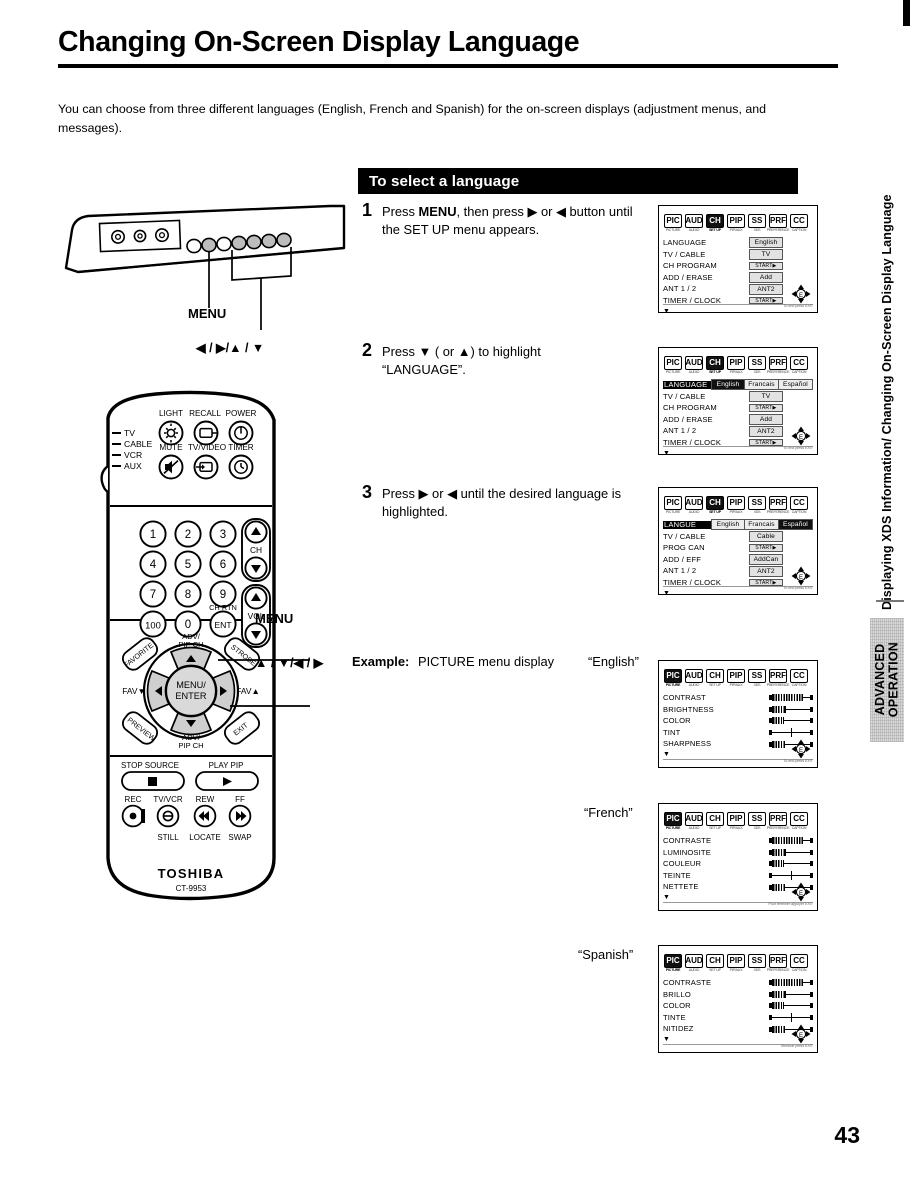 The height and width of the screenshot is (1185, 918). What do you see at coordinates (766, 243) in the screenshot?
I see `osd-row-value: English` at bounding box center [766, 243].